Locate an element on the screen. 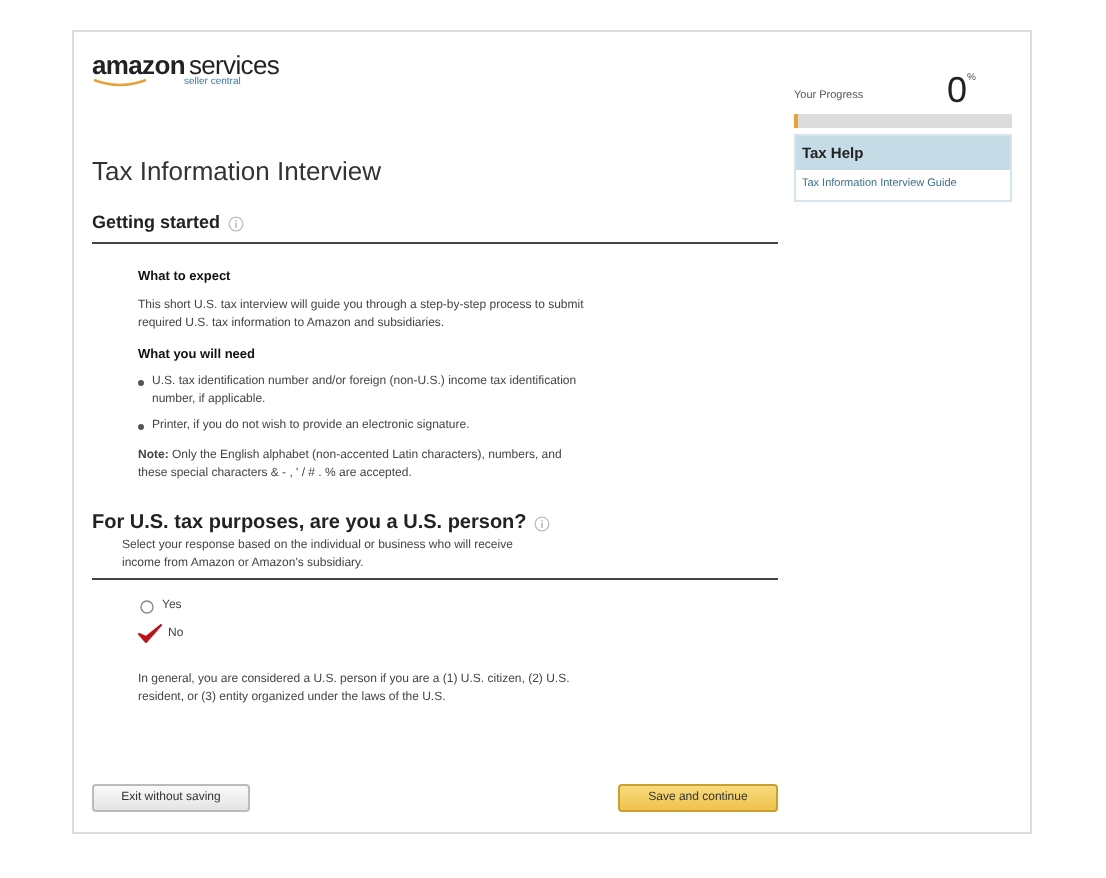  radio-button is located at coordinates (147, 606).